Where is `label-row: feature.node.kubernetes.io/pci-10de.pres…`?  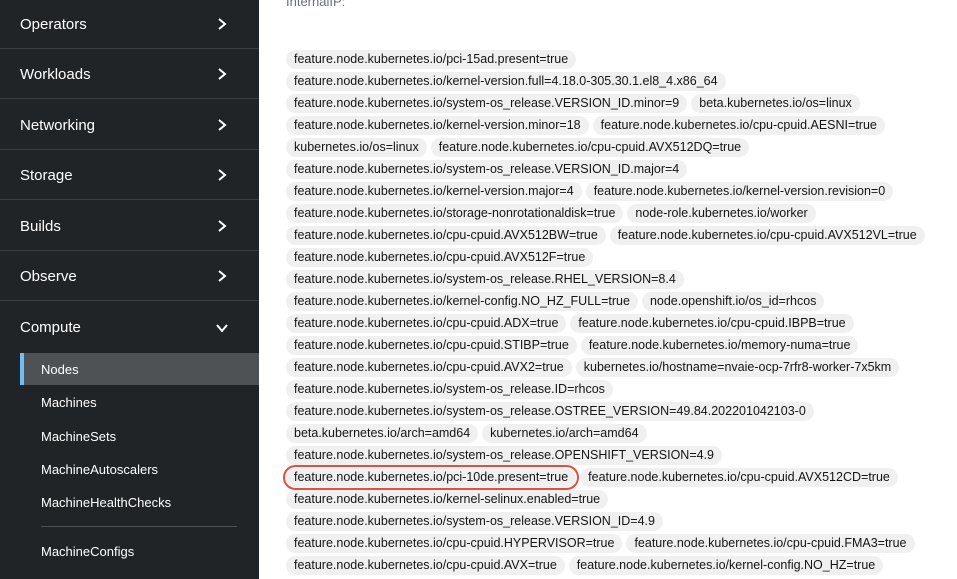 label-row: feature.node.kubernetes.io/pci-10de.pres… is located at coordinates (614, 477).